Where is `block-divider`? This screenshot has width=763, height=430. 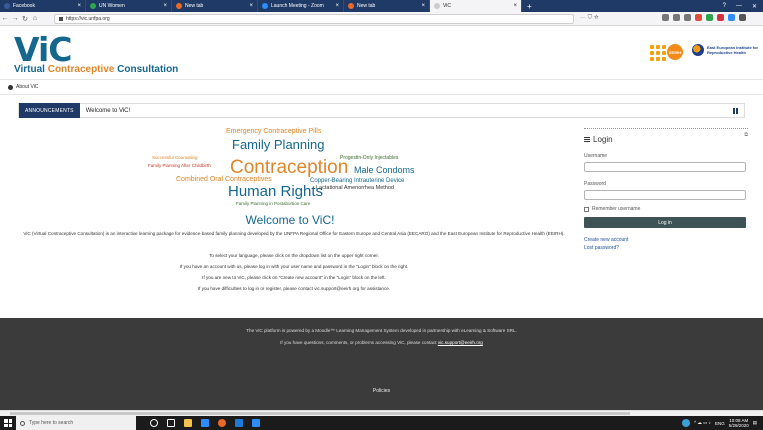
block-divider is located at coordinates (666, 128).